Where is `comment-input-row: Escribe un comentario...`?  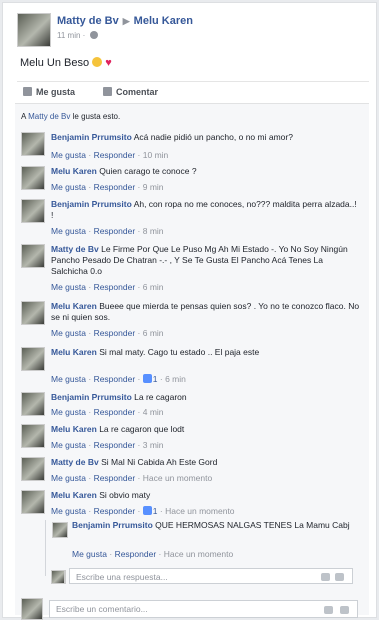
comment-input-row: Escribe un comentario... is located at coordinates (193, 609).